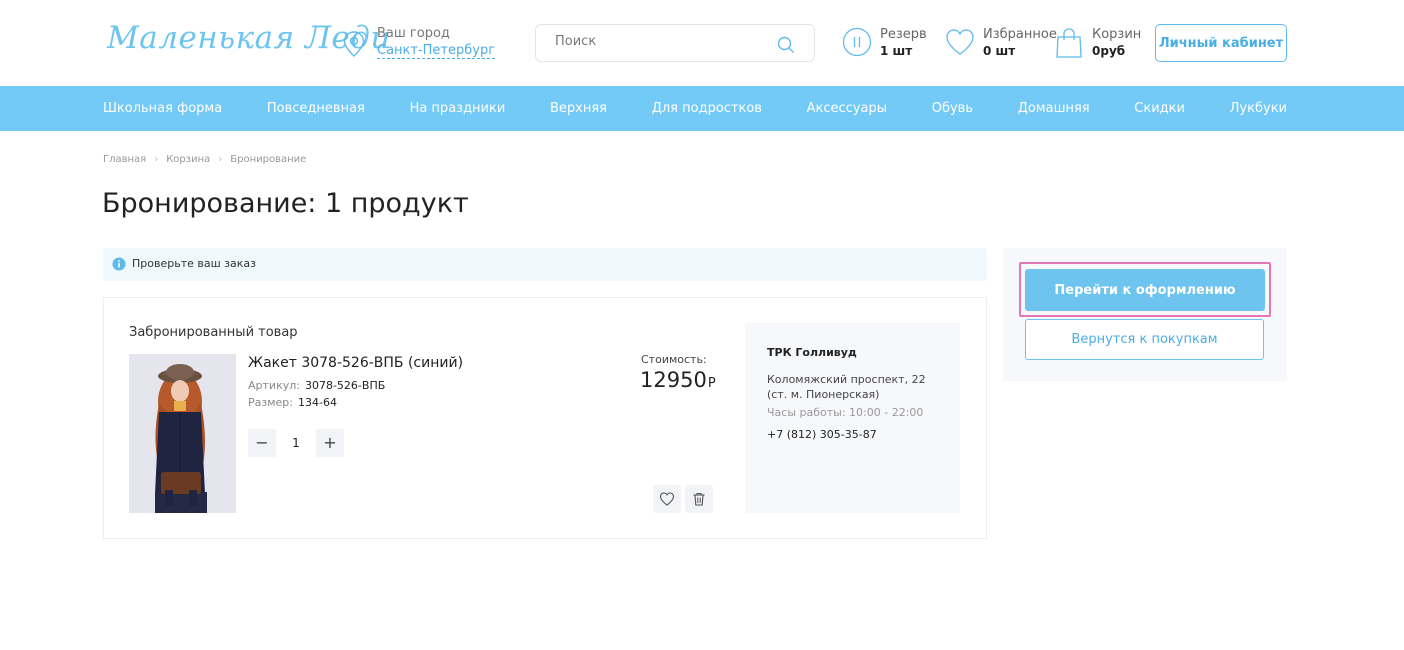  What do you see at coordinates (1258, 108) in the screenshot?
I see `nav-item-lookbooks: Лукбуки` at bounding box center [1258, 108].